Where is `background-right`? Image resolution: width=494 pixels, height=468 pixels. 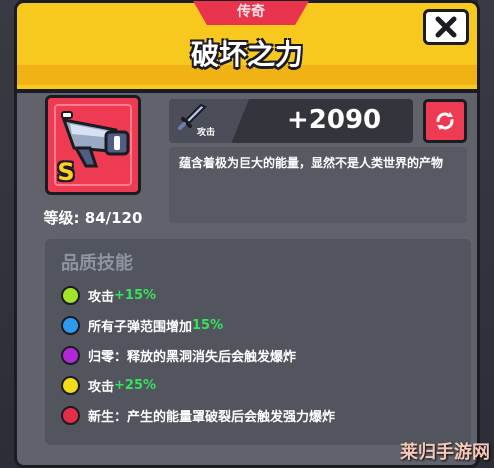
background-right is located at coordinates (486, 234).